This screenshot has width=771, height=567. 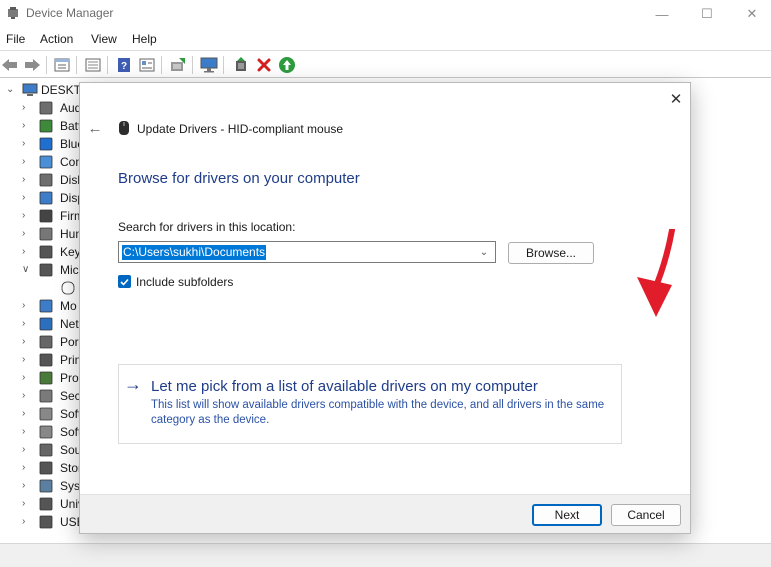 I want to click on add-driver-icon, so click(x=241, y=65).